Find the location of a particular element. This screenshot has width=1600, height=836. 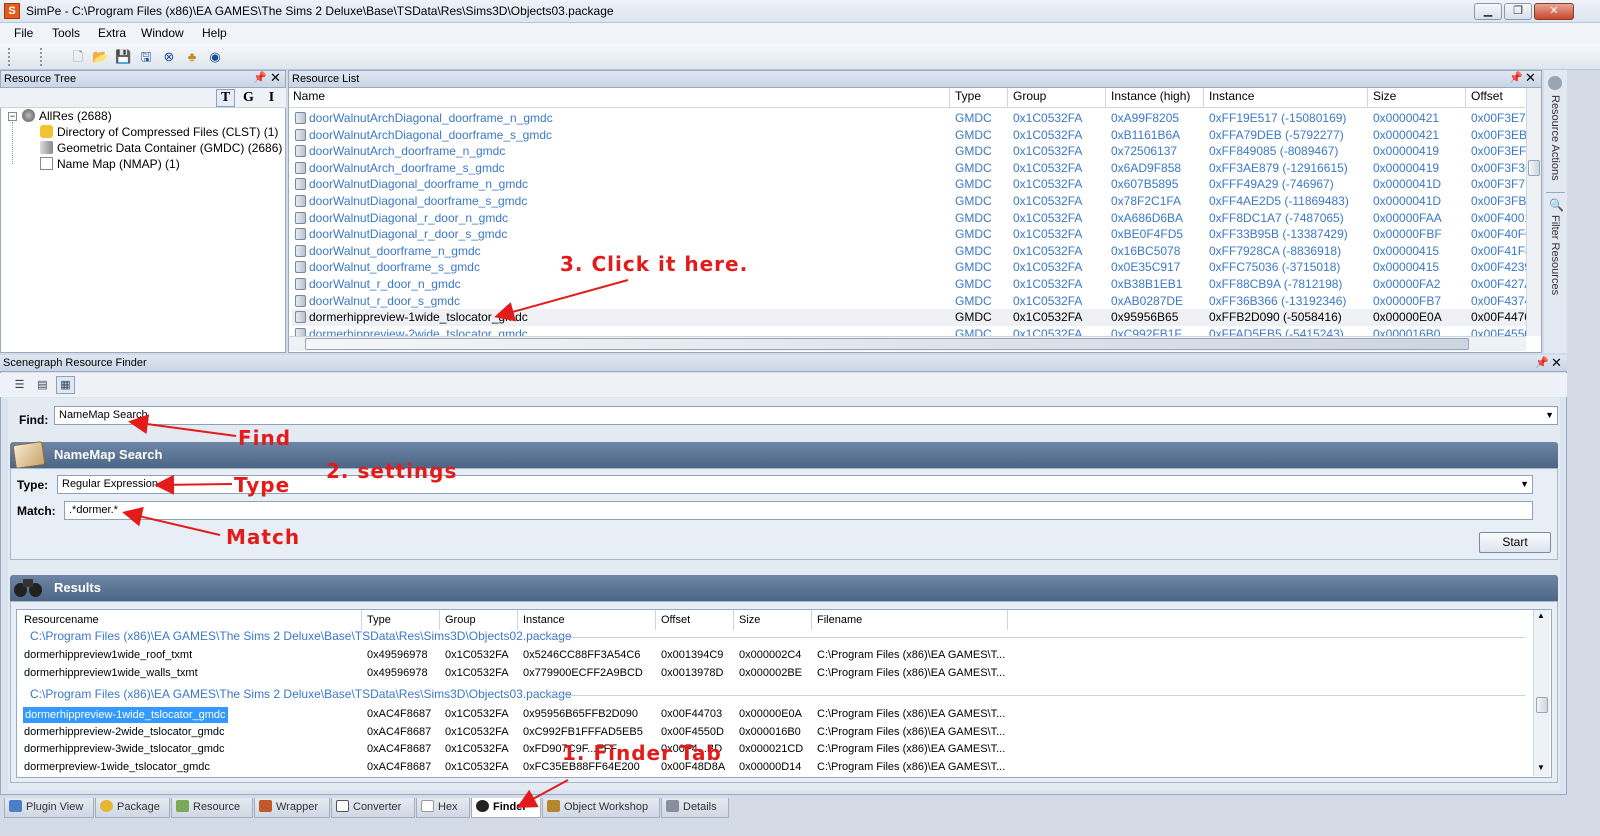

tab-details: Details is located at coordinates (695, 808).